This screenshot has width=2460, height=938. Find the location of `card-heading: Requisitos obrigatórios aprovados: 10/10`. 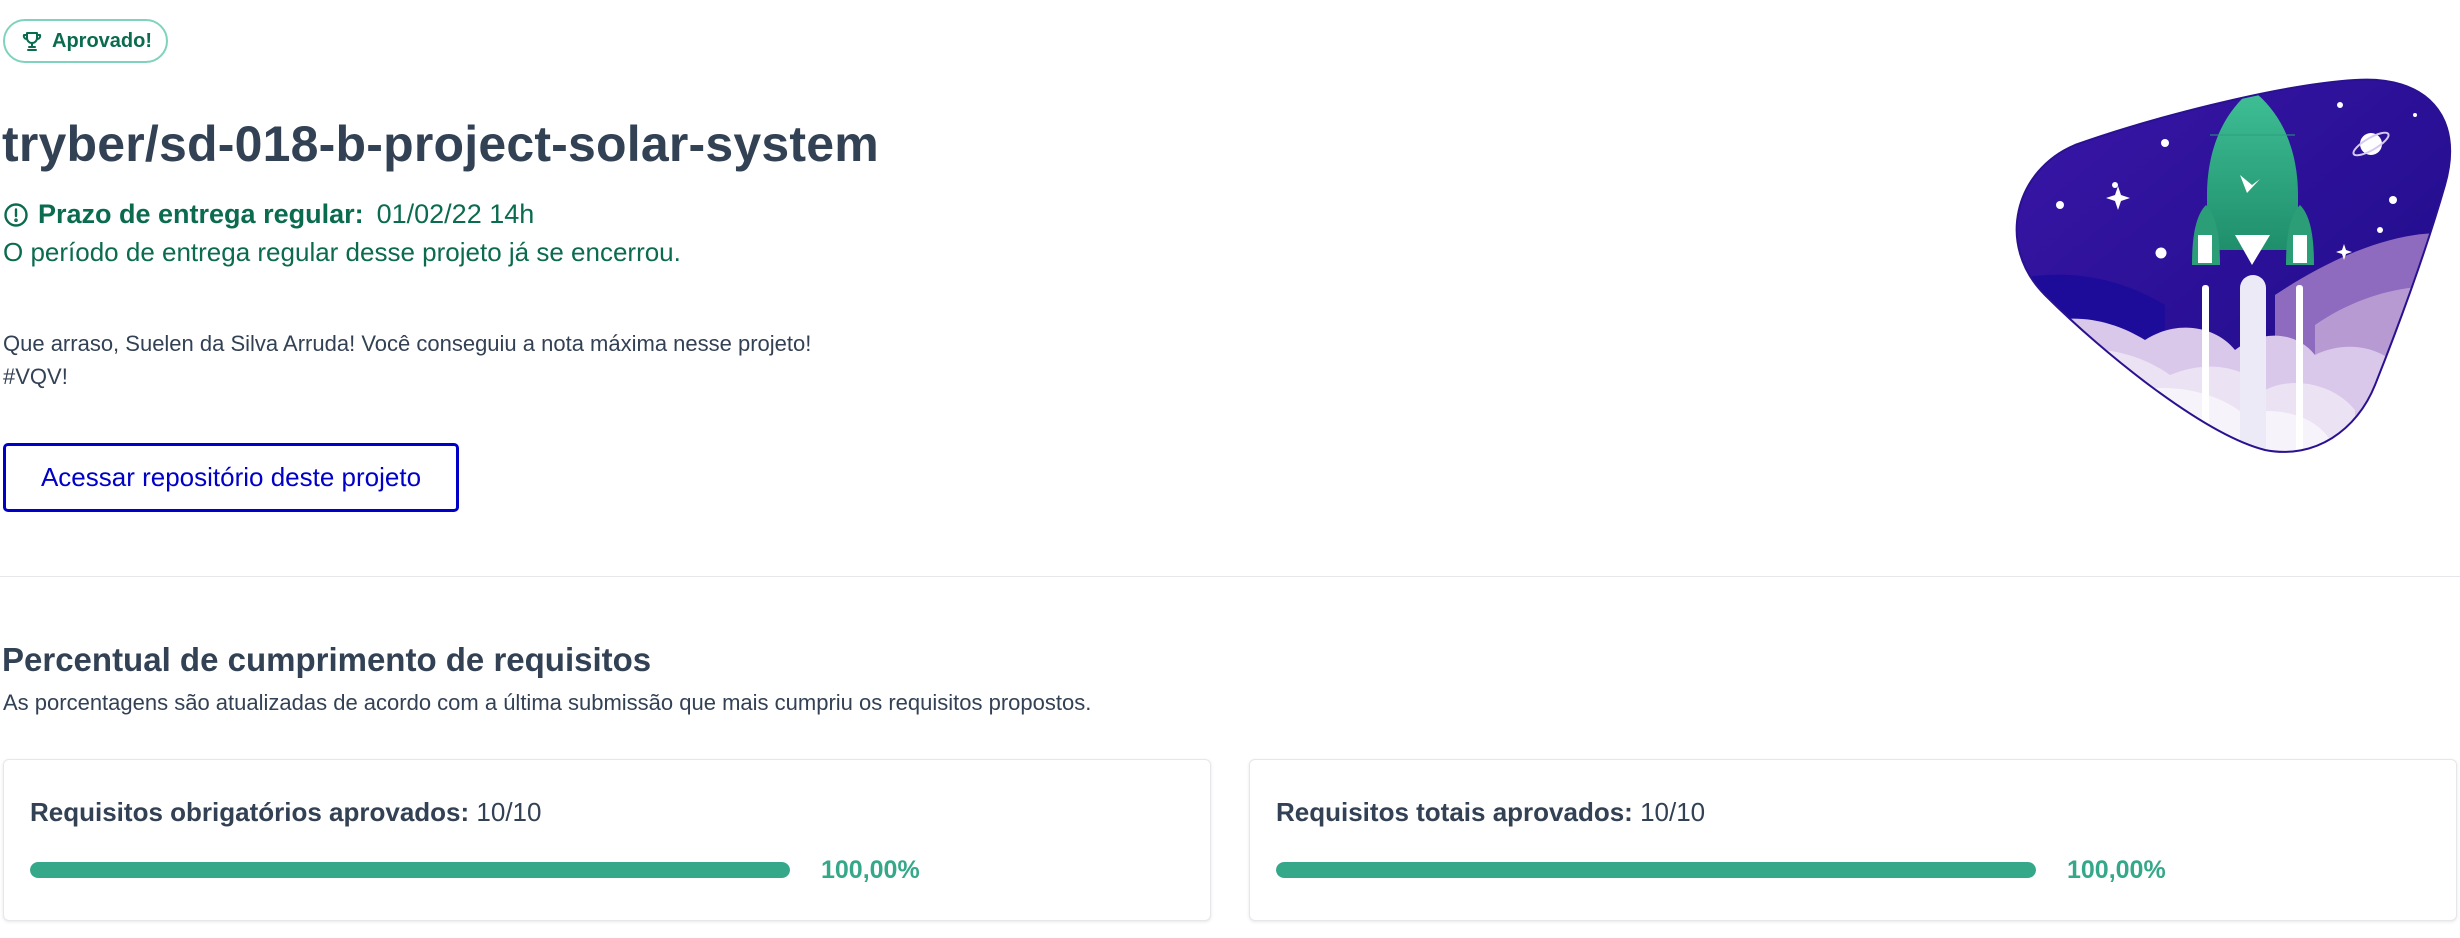

card-heading: Requisitos obrigatórios aprovados: 10/10 is located at coordinates (285, 812).